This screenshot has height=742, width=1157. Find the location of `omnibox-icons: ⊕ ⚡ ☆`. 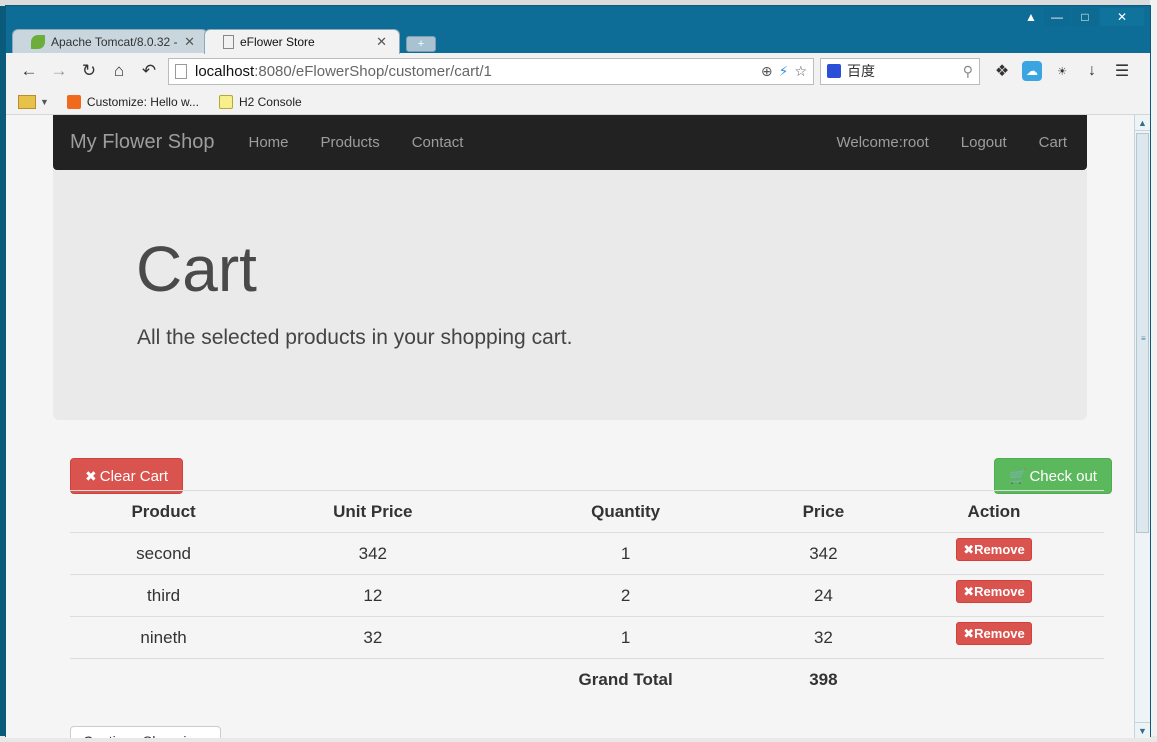

omnibox-icons: ⊕ ⚡ ☆ is located at coordinates (784, 71).